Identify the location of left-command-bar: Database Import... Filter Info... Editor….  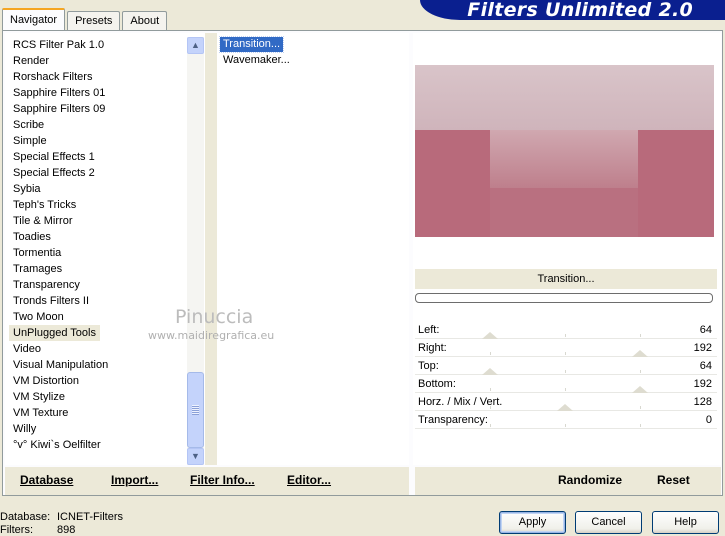
(207, 481).